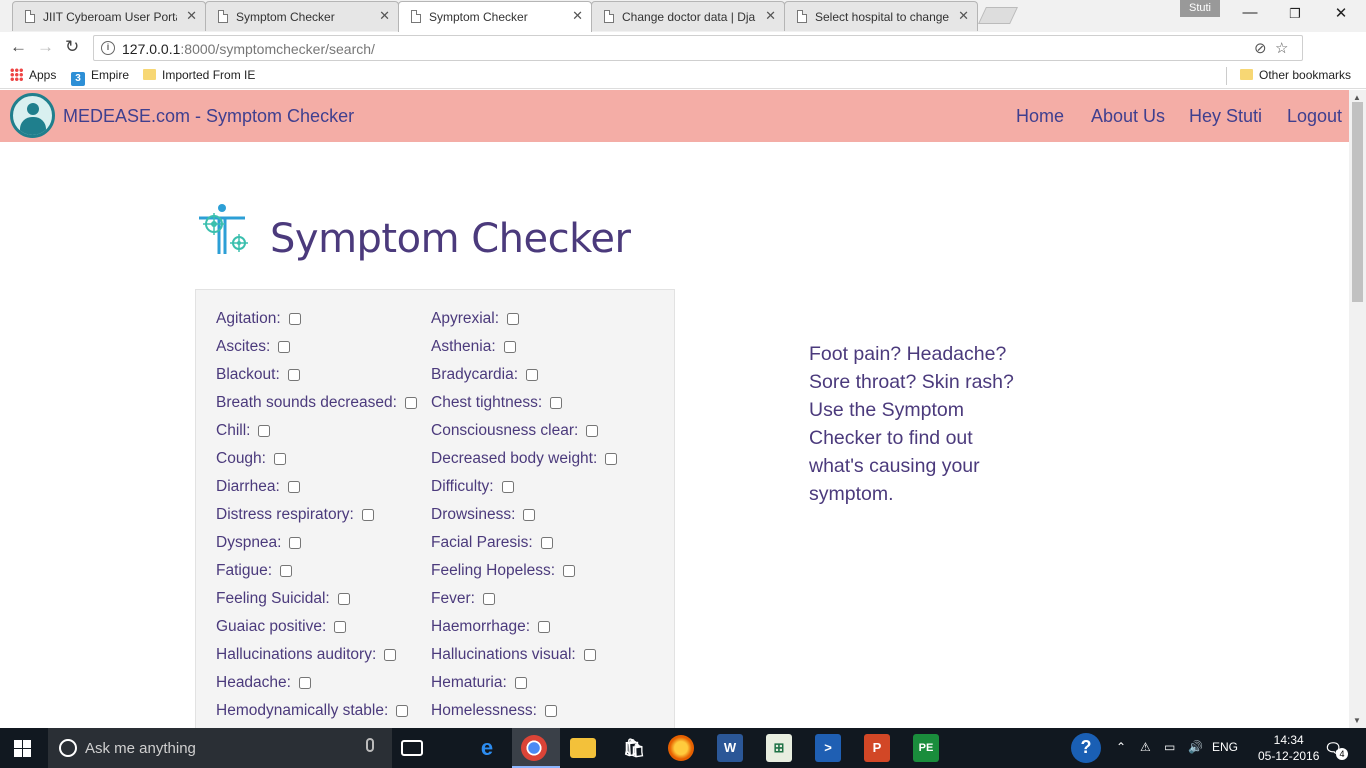 The height and width of the screenshot is (768, 1366). What do you see at coordinates (877, 748) in the screenshot?
I see `powerpoint-icon: P` at bounding box center [877, 748].